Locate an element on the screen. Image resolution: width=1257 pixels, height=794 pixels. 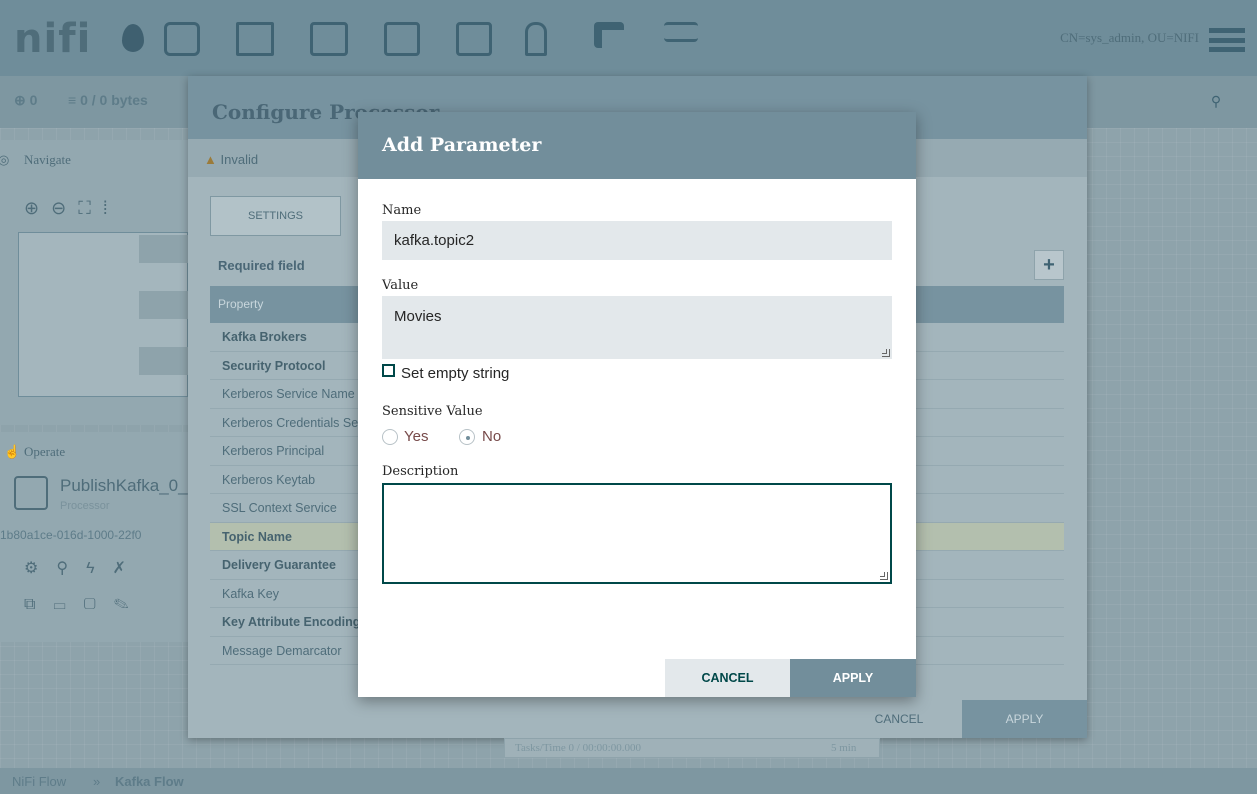
tasks-time-strip: Tasks/Time 0 / 00:00:00.000 5 min is located at coordinates (692, 748).